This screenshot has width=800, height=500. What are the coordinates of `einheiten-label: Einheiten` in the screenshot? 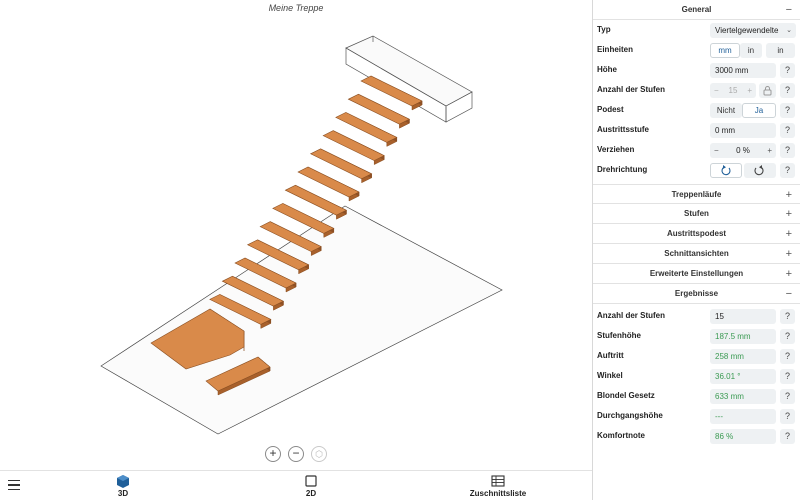 It's located at (615, 49).